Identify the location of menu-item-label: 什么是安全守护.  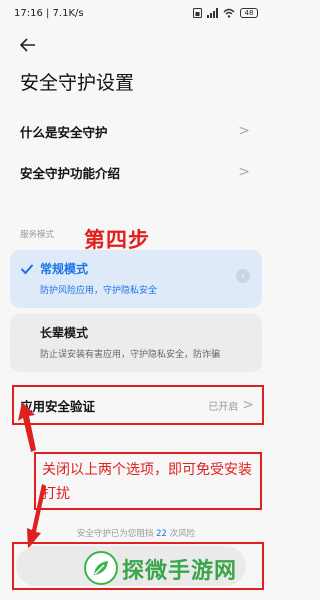
(64, 132).